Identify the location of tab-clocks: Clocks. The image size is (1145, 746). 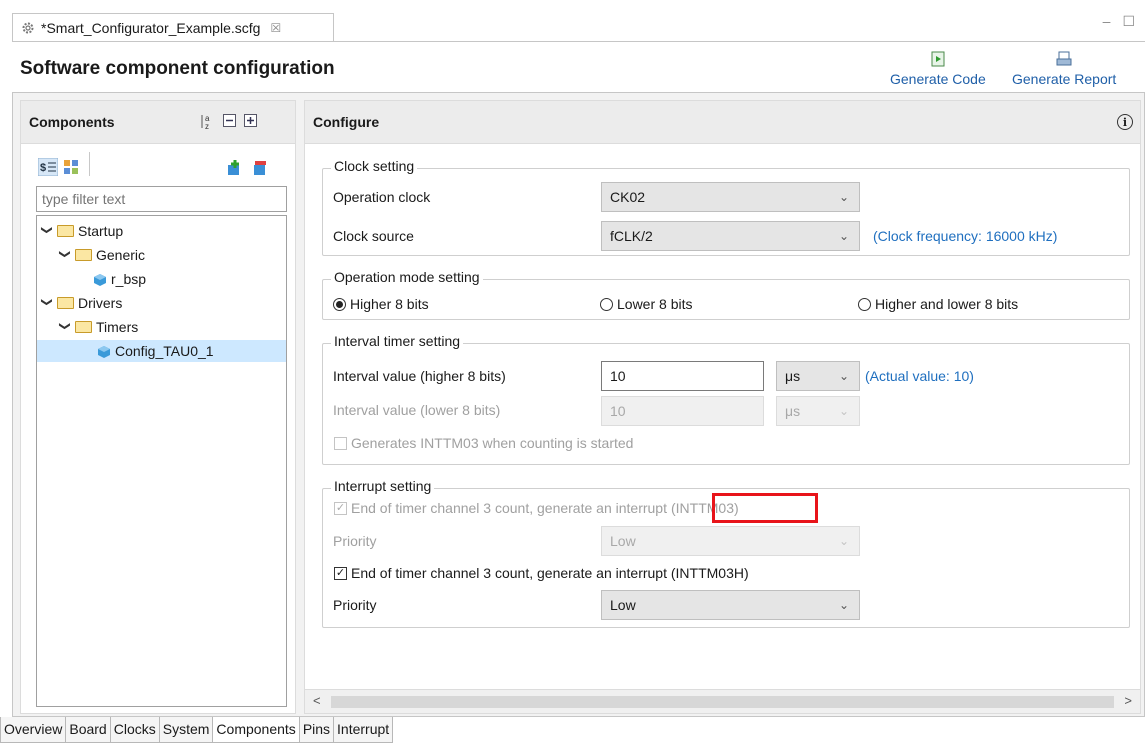
(134, 730).